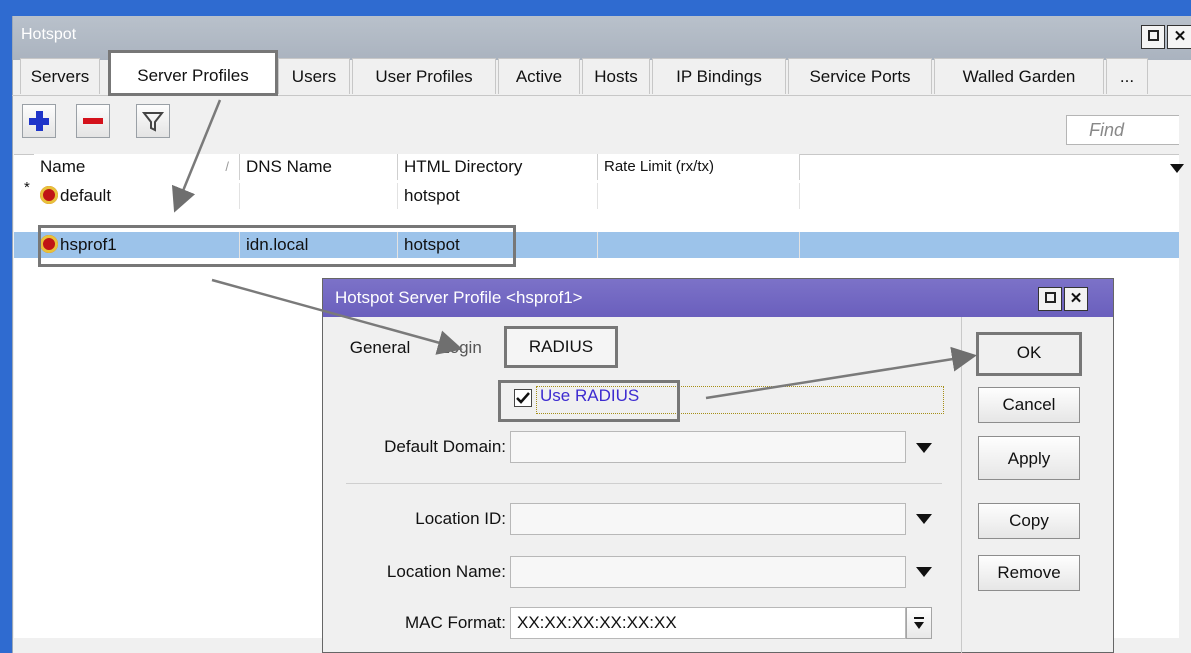  Describe the element at coordinates (841, 373) in the screenshot. I see `arrow-radius-to-ok` at that location.